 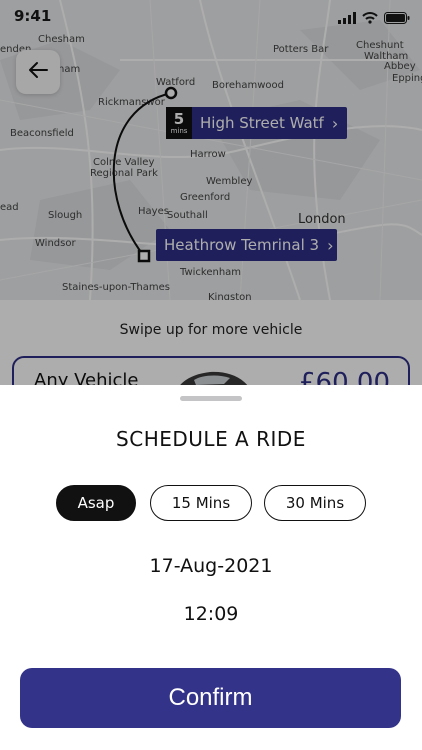 I want to click on wifi-icon, so click(x=370, y=18).